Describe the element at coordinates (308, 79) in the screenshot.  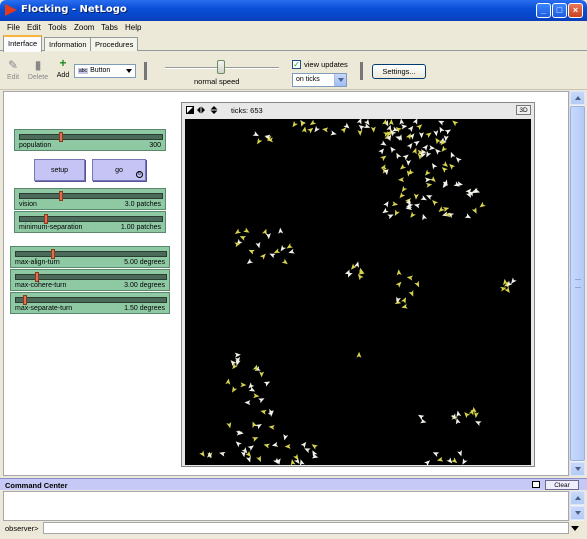
I see `update-mode-value: on ticks` at that location.